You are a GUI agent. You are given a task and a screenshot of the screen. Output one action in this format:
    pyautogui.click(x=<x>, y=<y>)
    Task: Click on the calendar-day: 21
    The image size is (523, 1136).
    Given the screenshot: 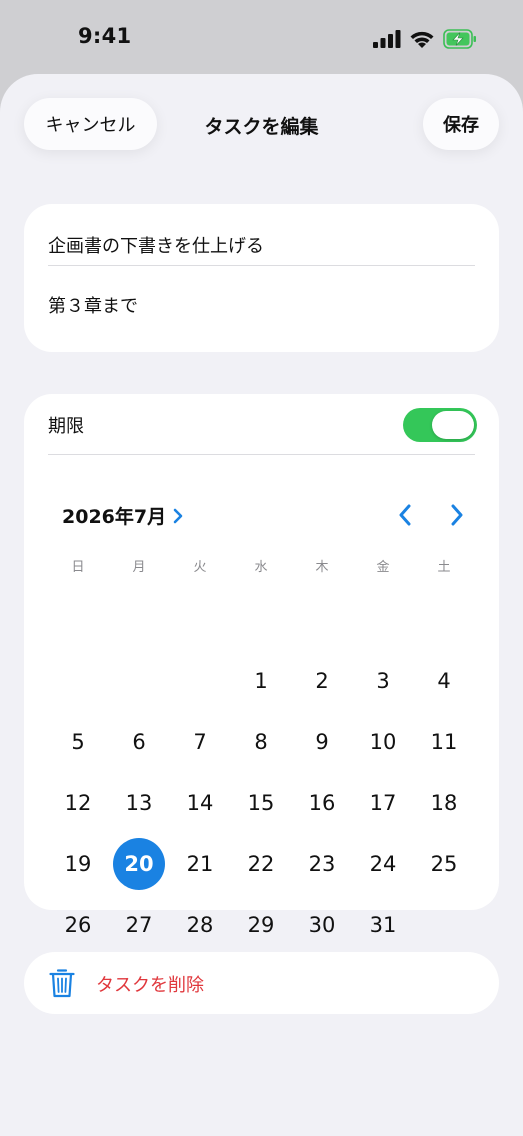 What is the action you would take?
    pyautogui.click(x=200, y=864)
    